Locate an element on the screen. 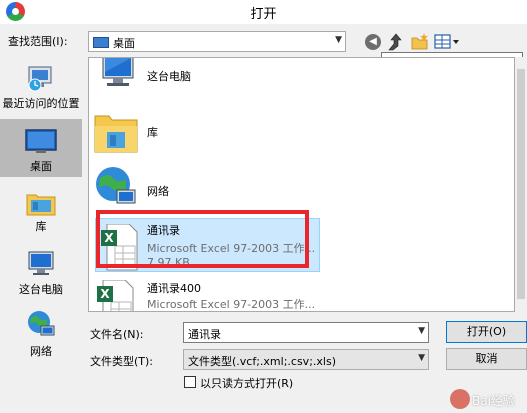 The height and width of the screenshot is (413, 527). filetype-label: 文件类型(T): is located at coordinates (122, 361).